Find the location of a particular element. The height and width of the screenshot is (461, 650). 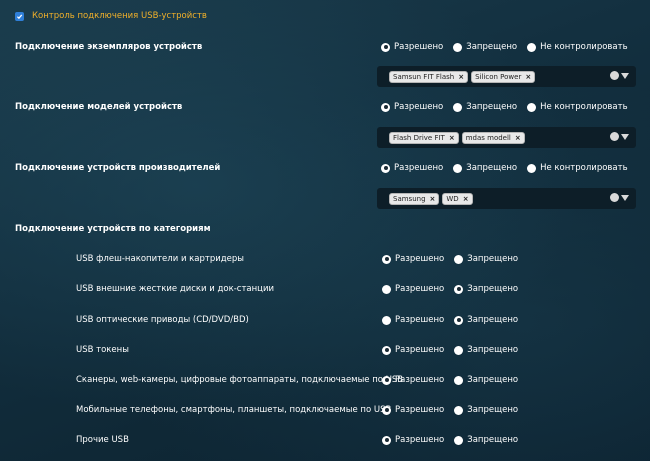

instances-radio-group: Разрешено Запрещено Не контролировать is located at coordinates (509, 47).